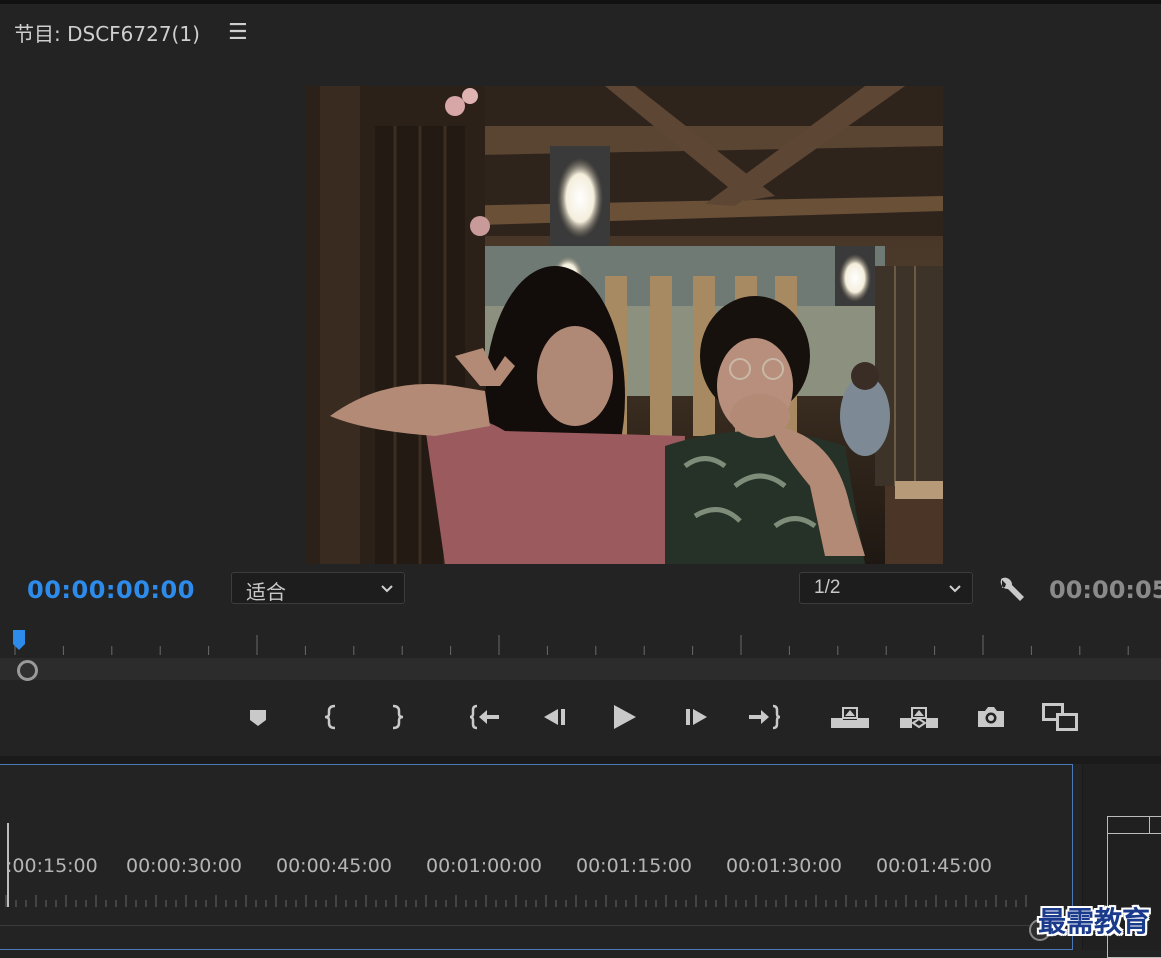 The image size is (1161, 958). I want to click on time-ruler, so click(580, 642).